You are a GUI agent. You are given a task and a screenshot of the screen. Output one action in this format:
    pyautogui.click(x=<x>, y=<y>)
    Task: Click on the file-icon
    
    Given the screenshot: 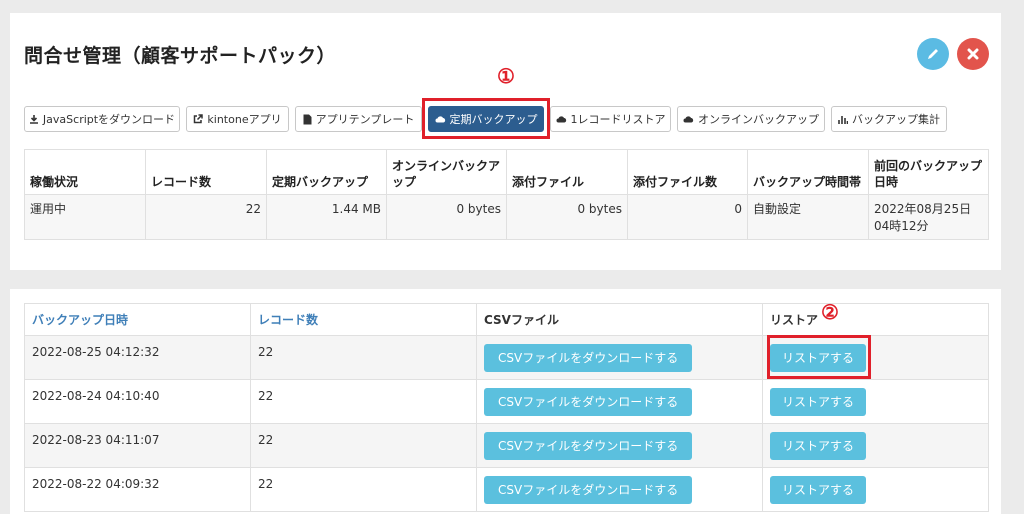 What is the action you would take?
    pyautogui.click(x=307, y=119)
    